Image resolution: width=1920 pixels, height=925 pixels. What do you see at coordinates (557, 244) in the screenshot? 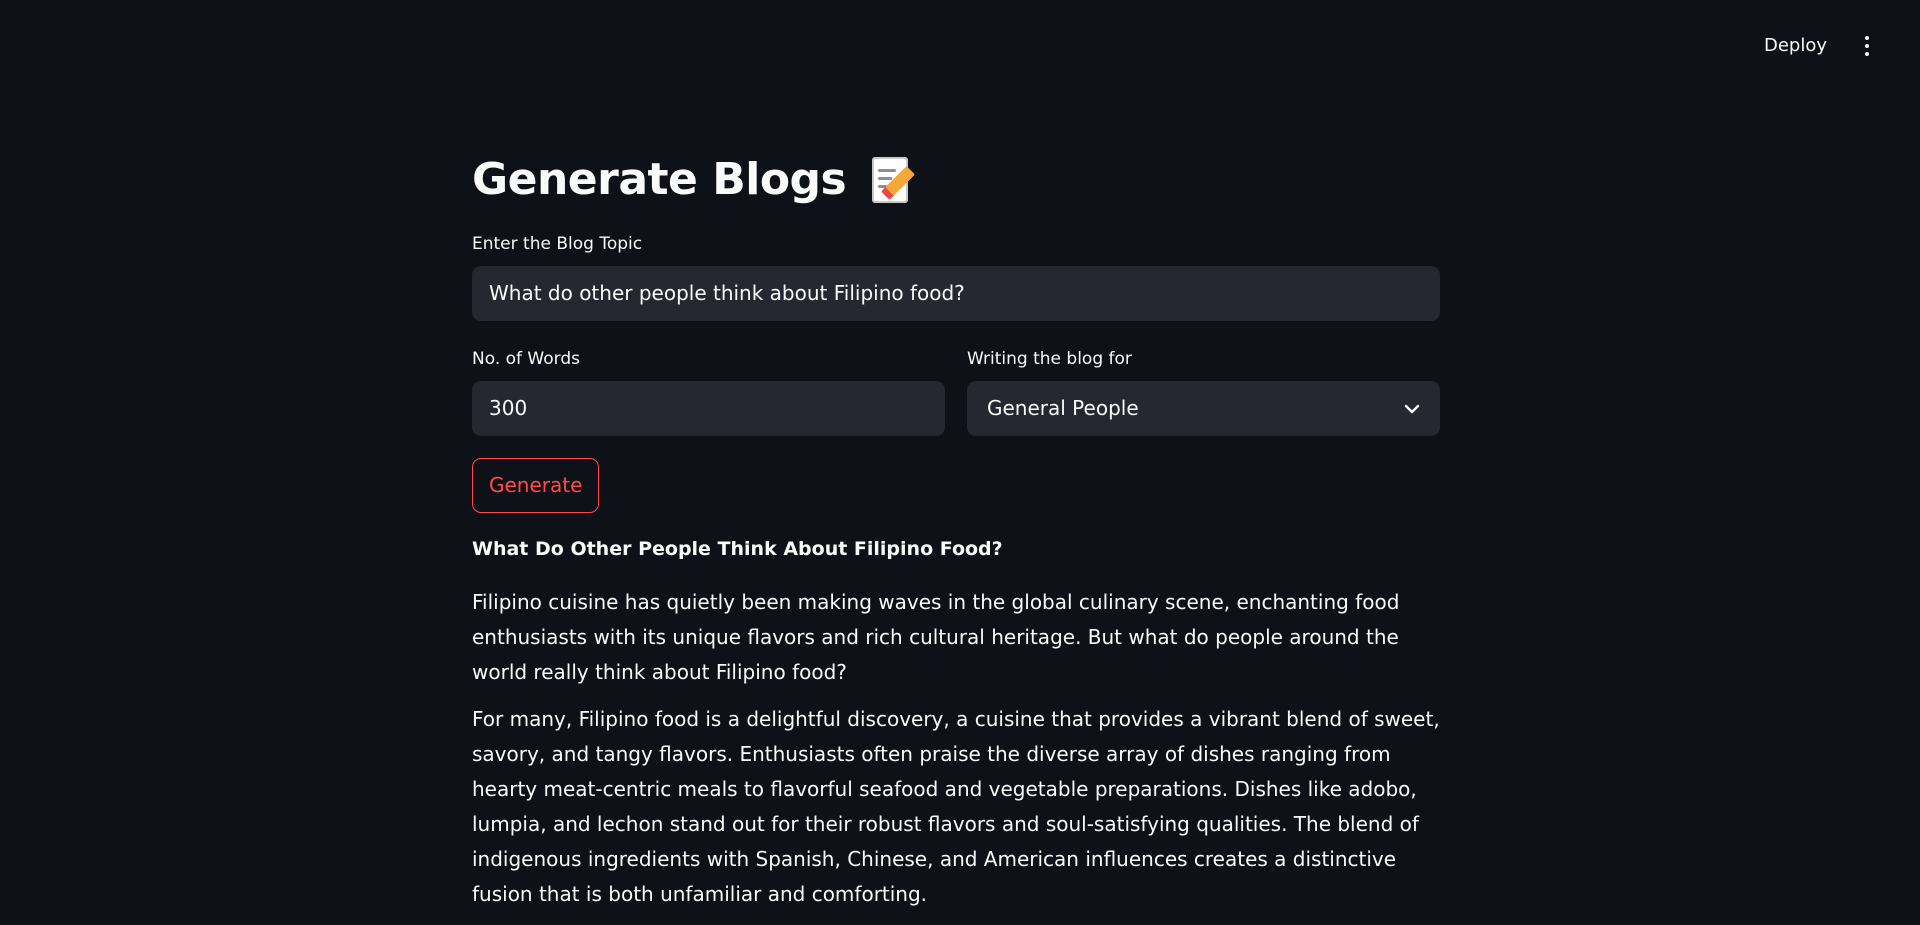
I see `topic-label: Enter the Blog Topic` at bounding box center [557, 244].